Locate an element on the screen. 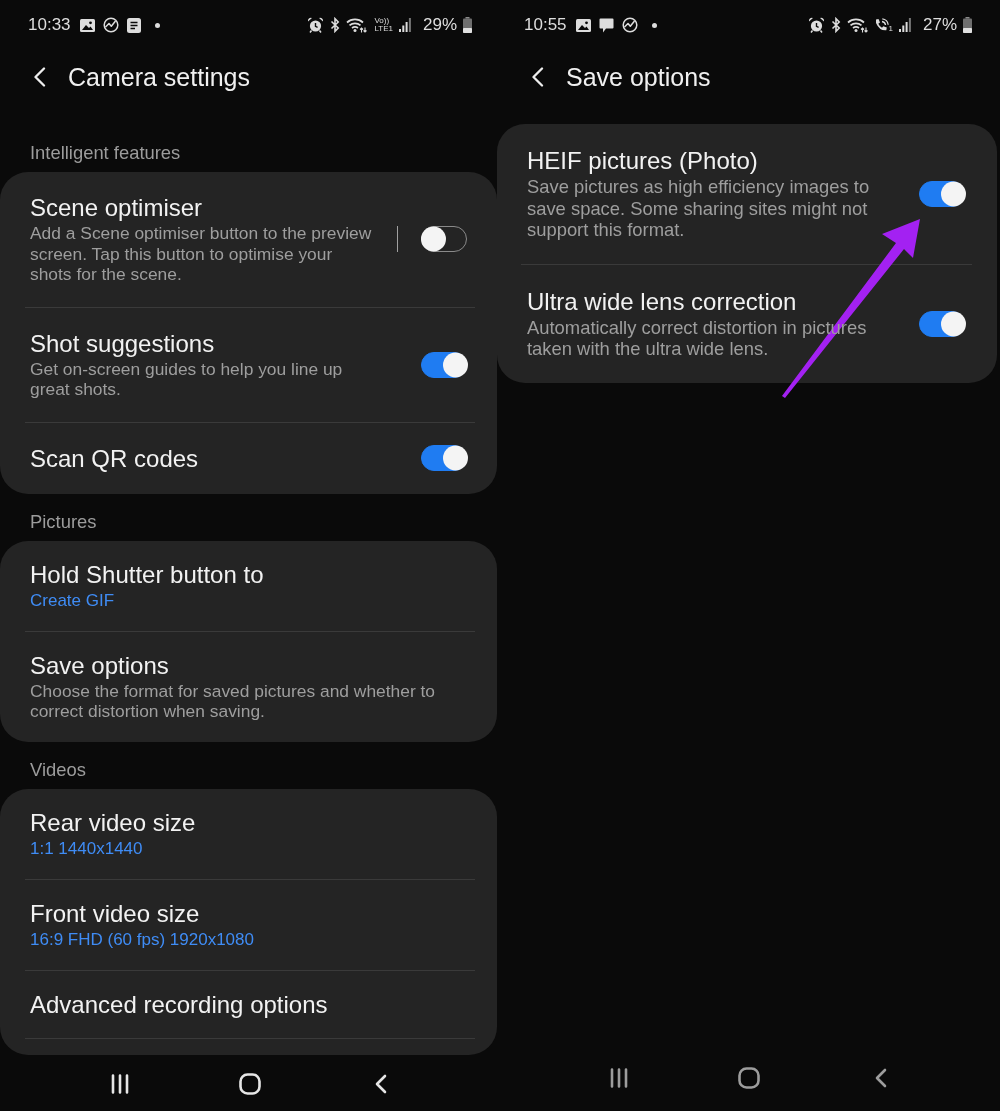 This screenshot has width=1000, height=1111. section-header: Intelligent features is located at coordinates (105, 153).